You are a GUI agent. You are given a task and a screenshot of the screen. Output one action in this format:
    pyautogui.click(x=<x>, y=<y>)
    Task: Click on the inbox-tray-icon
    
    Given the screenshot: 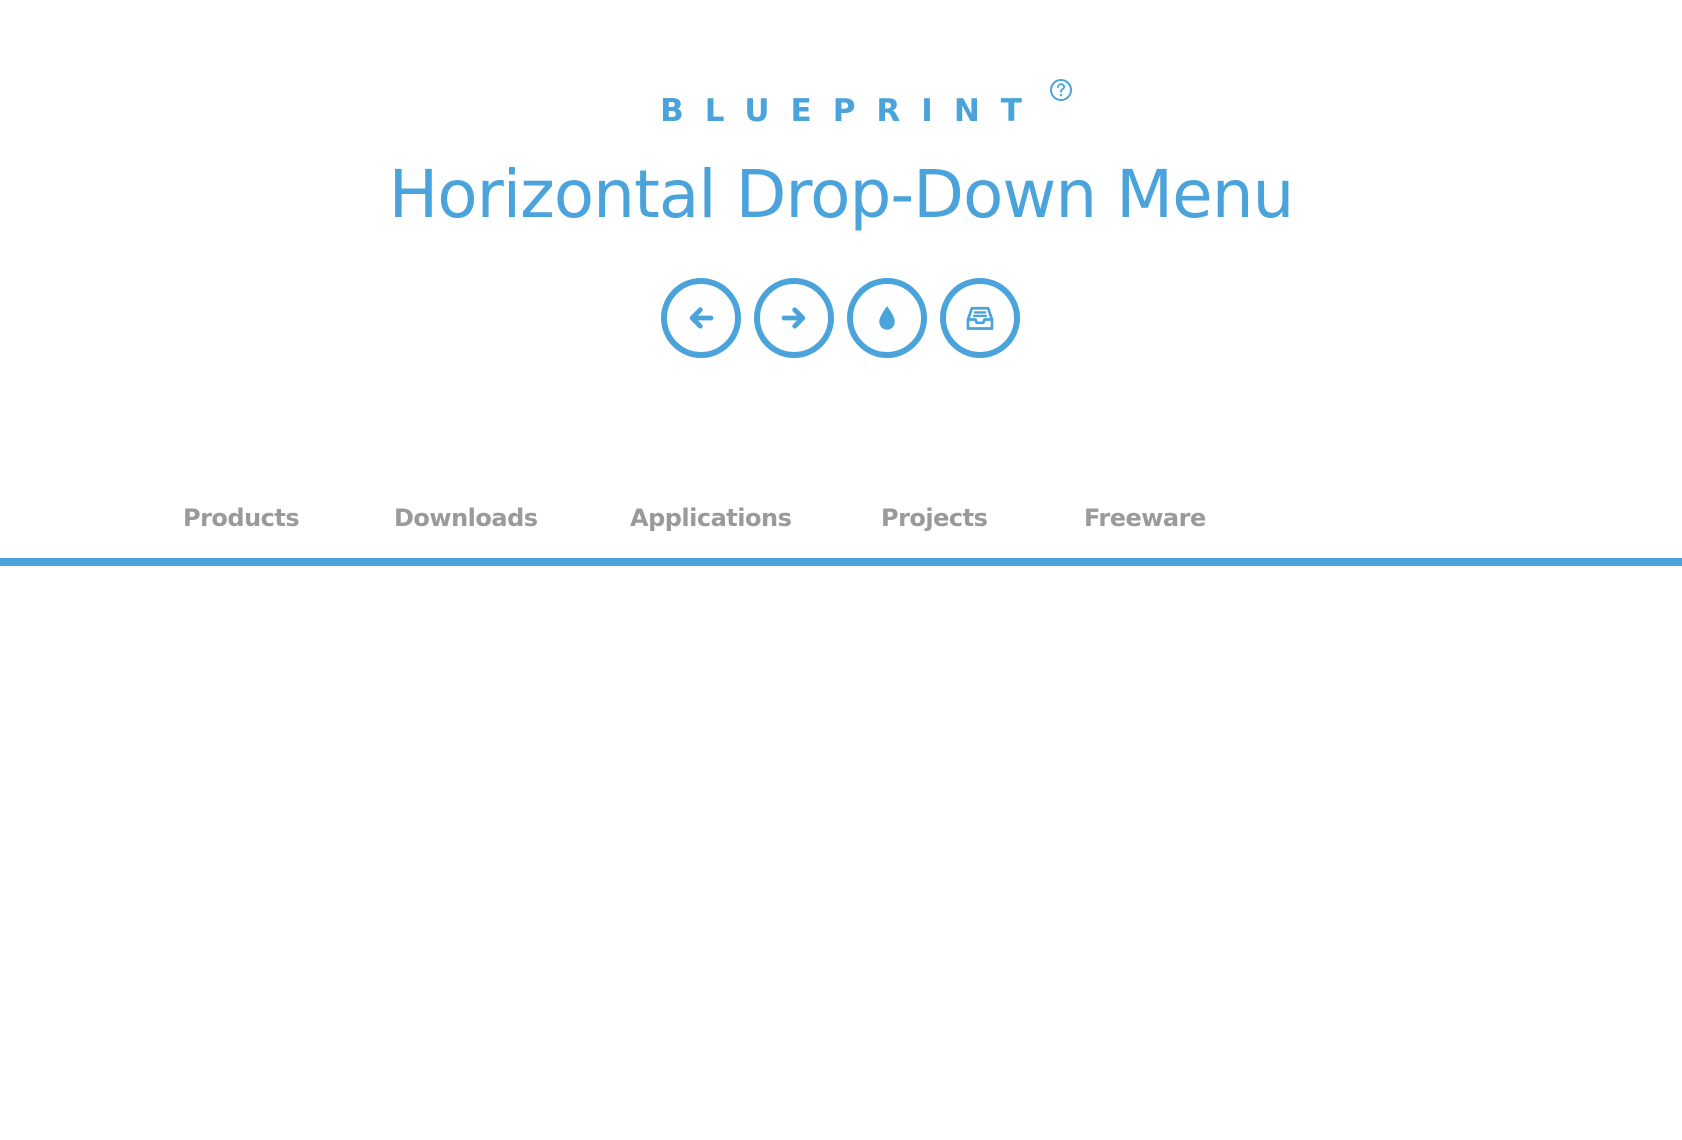 What is the action you would take?
    pyautogui.click(x=980, y=318)
    